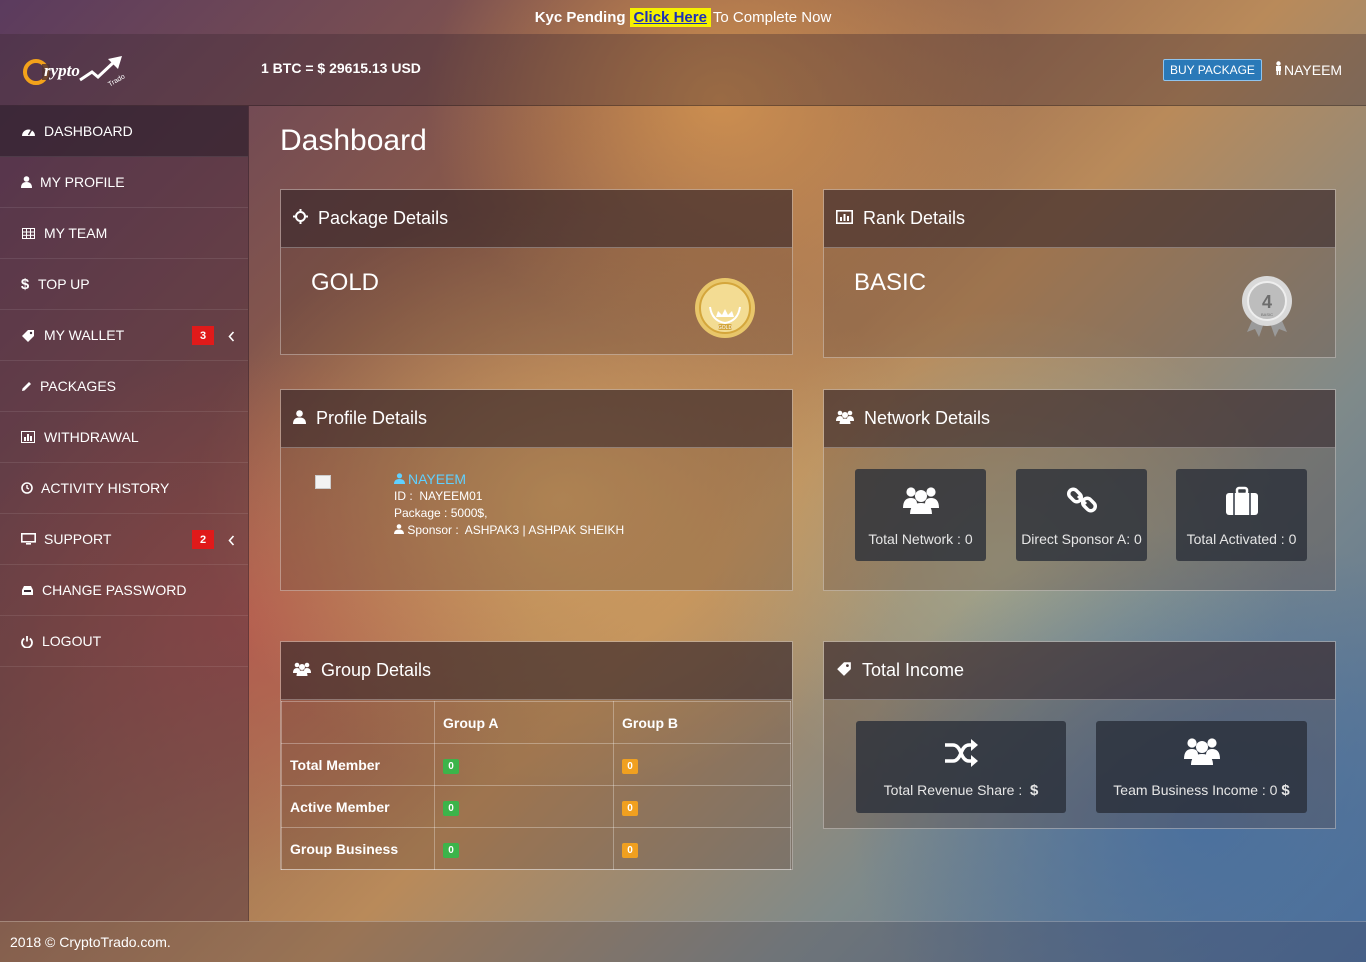  Describe the element at coordinates (28, 233) in the screenshot. I see `table-icon` at that location.